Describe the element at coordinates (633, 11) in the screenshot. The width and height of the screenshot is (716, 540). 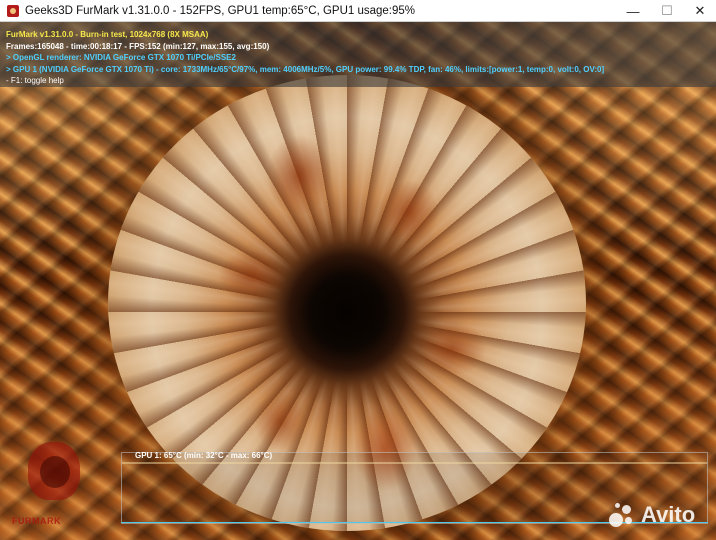
I see `minimize-button: —` at that location.